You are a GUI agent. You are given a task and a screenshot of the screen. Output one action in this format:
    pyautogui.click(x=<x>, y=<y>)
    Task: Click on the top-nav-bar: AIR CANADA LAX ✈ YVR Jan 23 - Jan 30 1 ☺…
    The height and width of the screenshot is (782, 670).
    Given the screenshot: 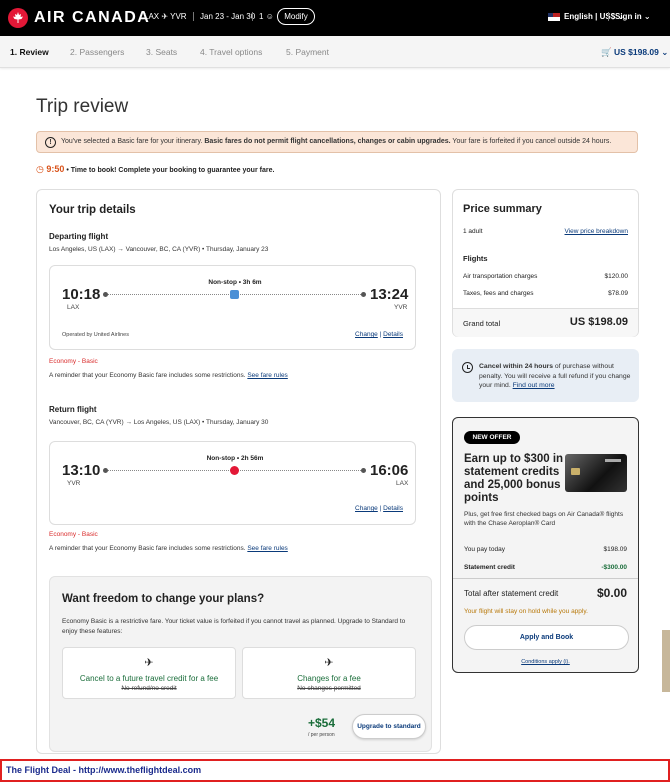 What is the action you would take?
    pyautogui.click(x=335, y=18)
    